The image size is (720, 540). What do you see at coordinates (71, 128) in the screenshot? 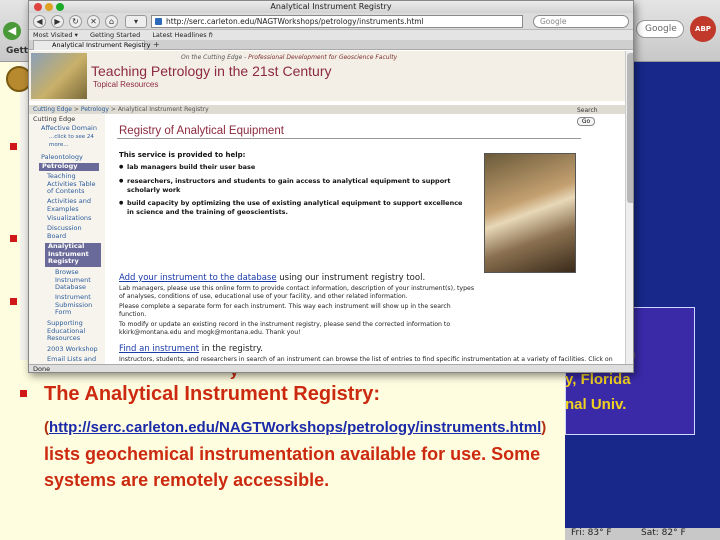
I see `sidebar-item-affective-domain: Affective Domain` at bounding box center [71, 128].